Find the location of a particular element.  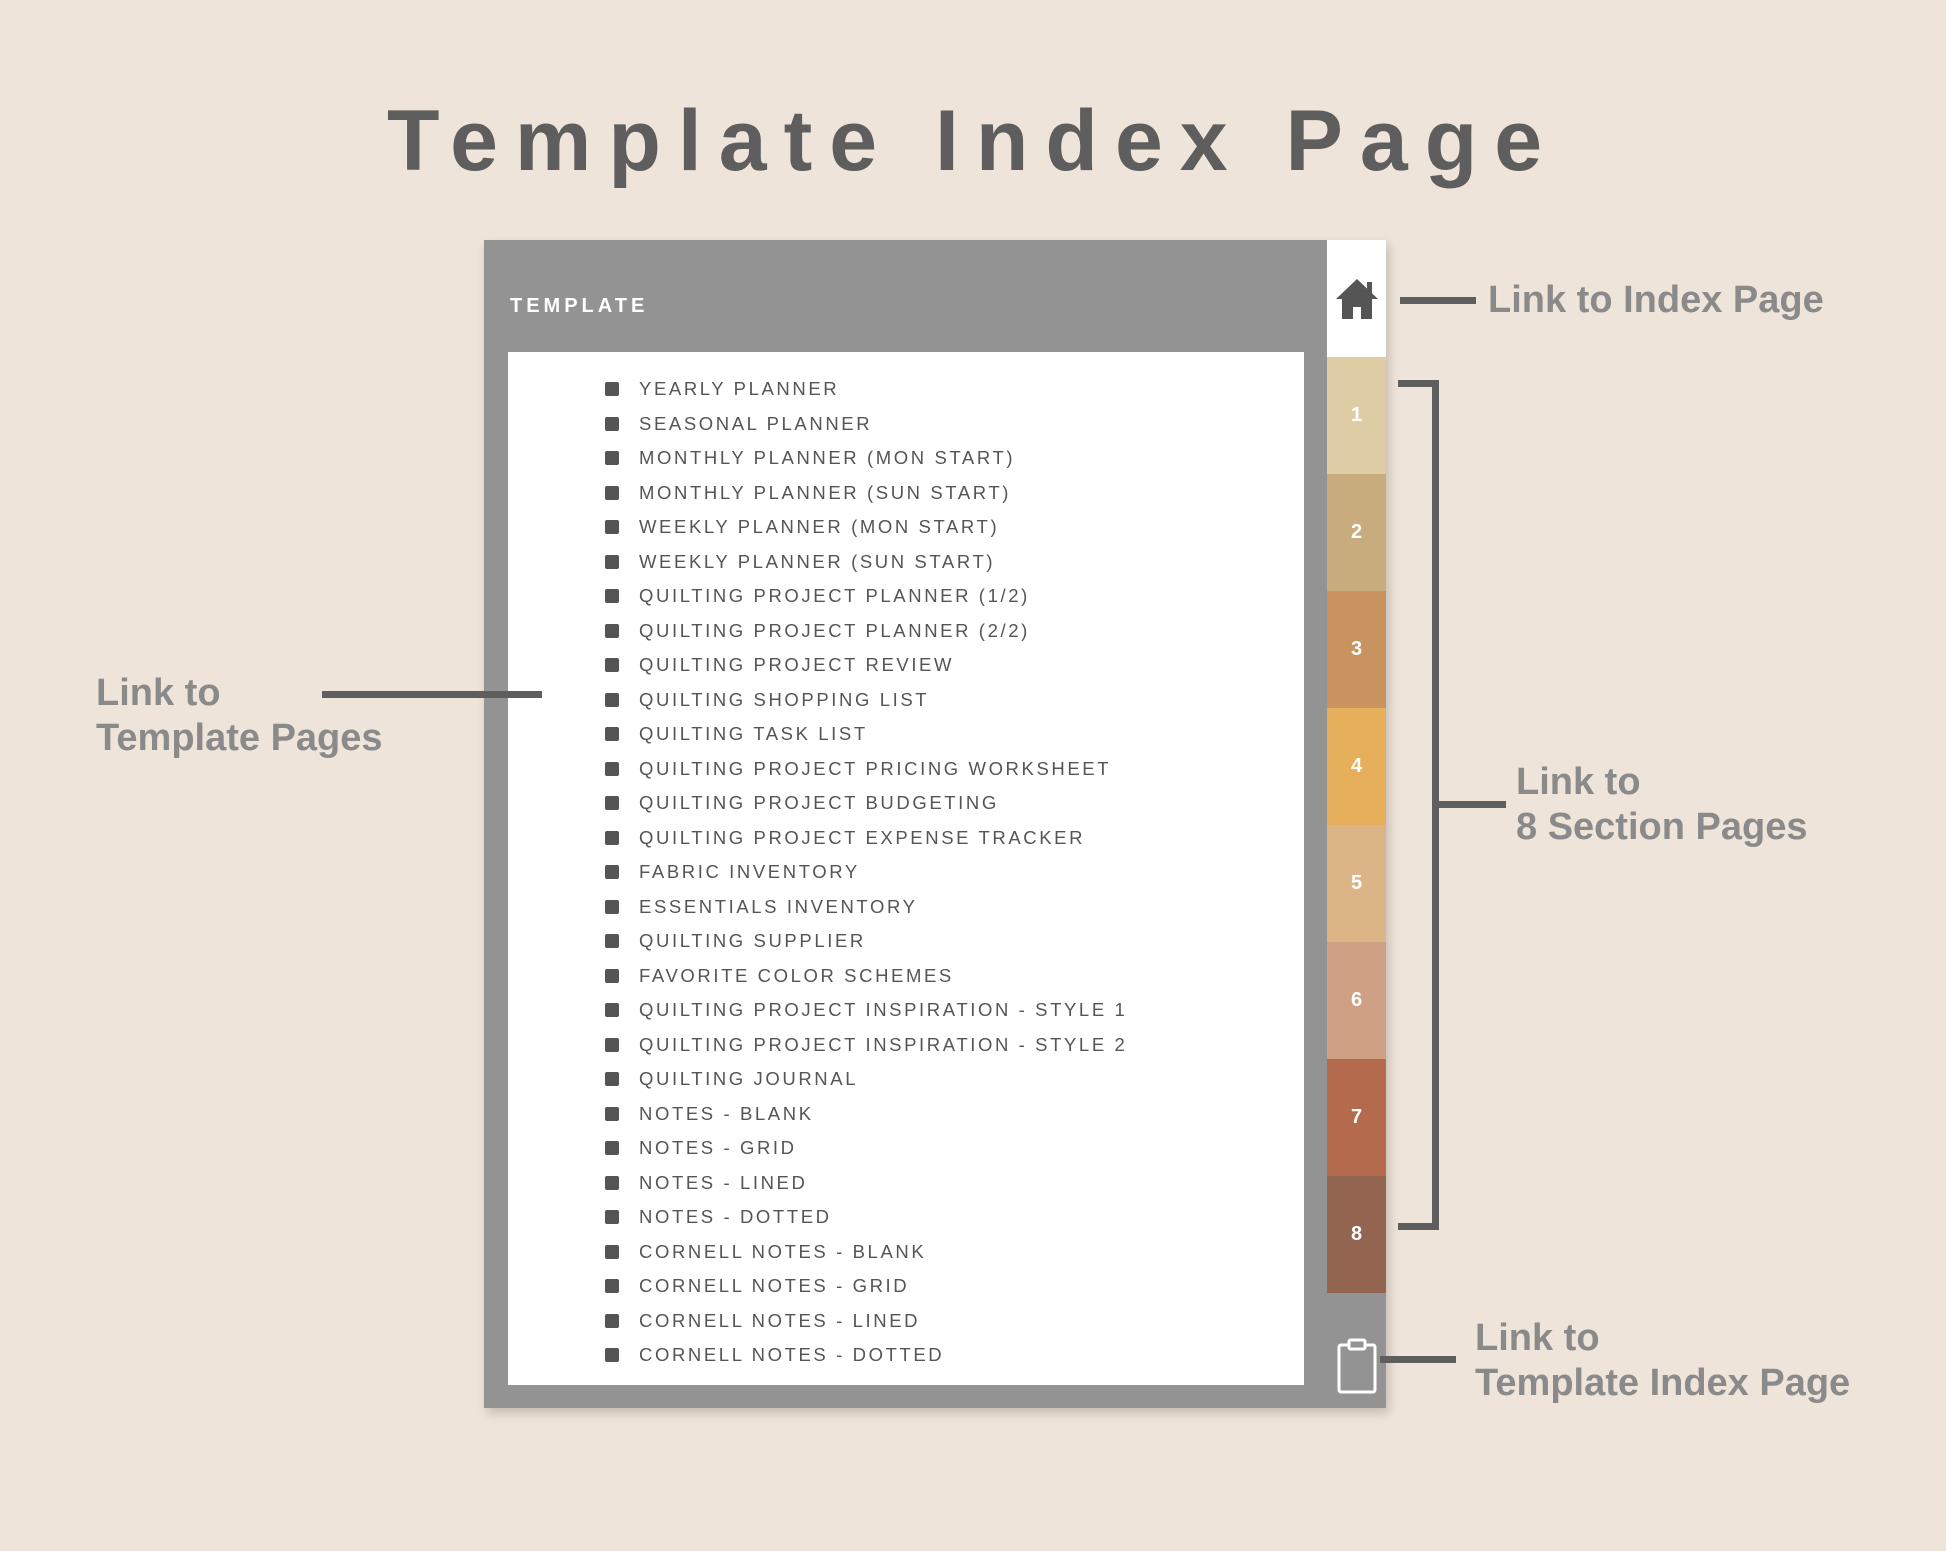

template-item-label: QUILTING PROJECT REVIEW is located at coordinates (797, 665).